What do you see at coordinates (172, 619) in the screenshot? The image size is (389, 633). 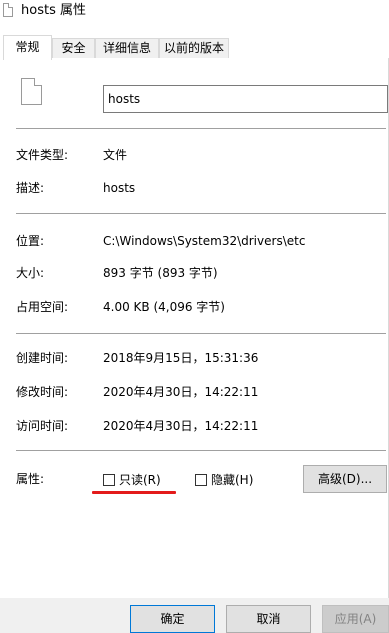 I see `ok-button: 确定` at bounding box center [172, 619].